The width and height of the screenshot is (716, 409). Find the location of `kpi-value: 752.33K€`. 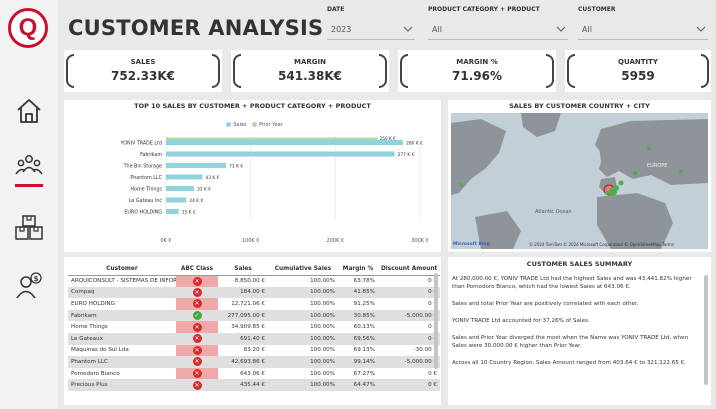

kpi-value: 752.33K€ is located at coordinates (143, 76).